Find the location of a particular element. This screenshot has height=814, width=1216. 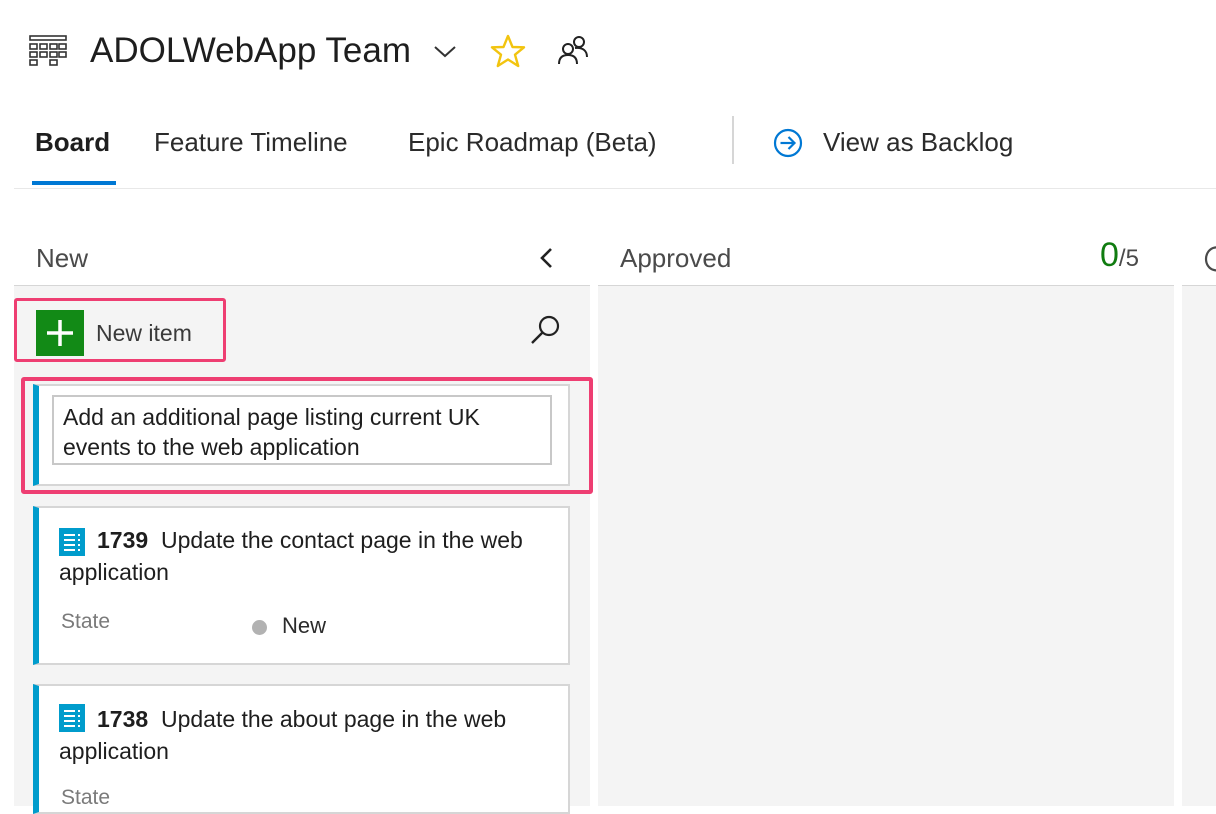

tab-epic-roadmap: Epic Roadmap (Beta) is located at coordinates (532, 142).